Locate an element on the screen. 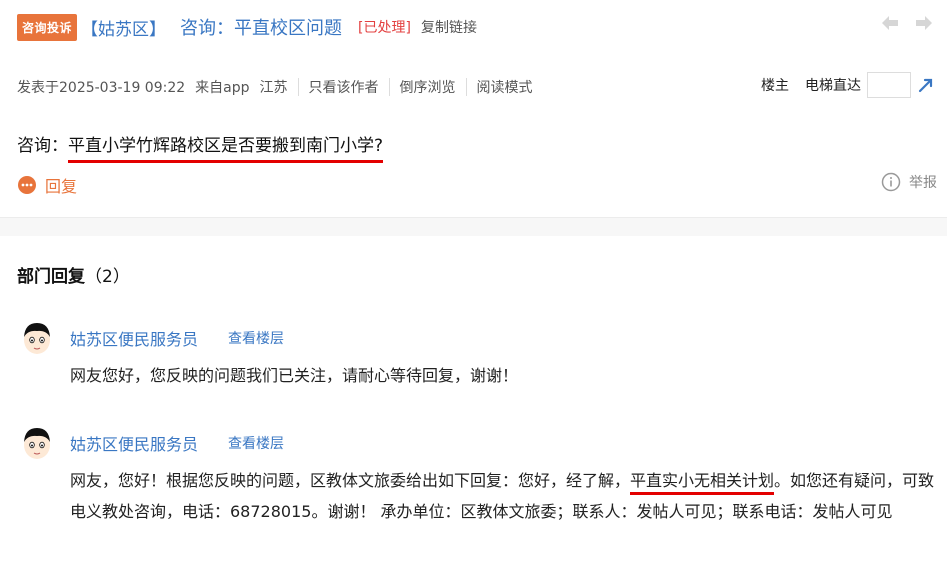  question-body: 平直小学竹辉路校区是否要搬到南门小学? is located at coordinates (226, 147).